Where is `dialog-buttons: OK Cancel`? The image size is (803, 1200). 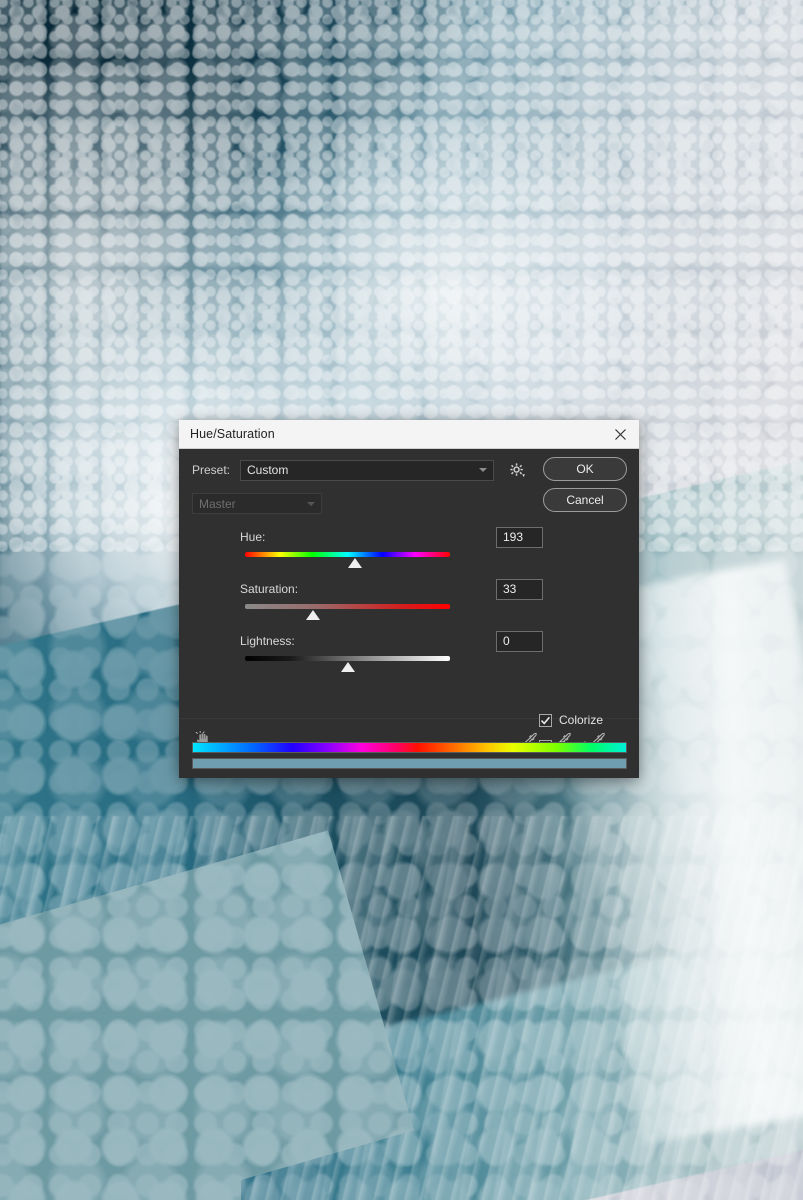
dialog-buttons: OK Cancel is located at coordinates (585, 484).